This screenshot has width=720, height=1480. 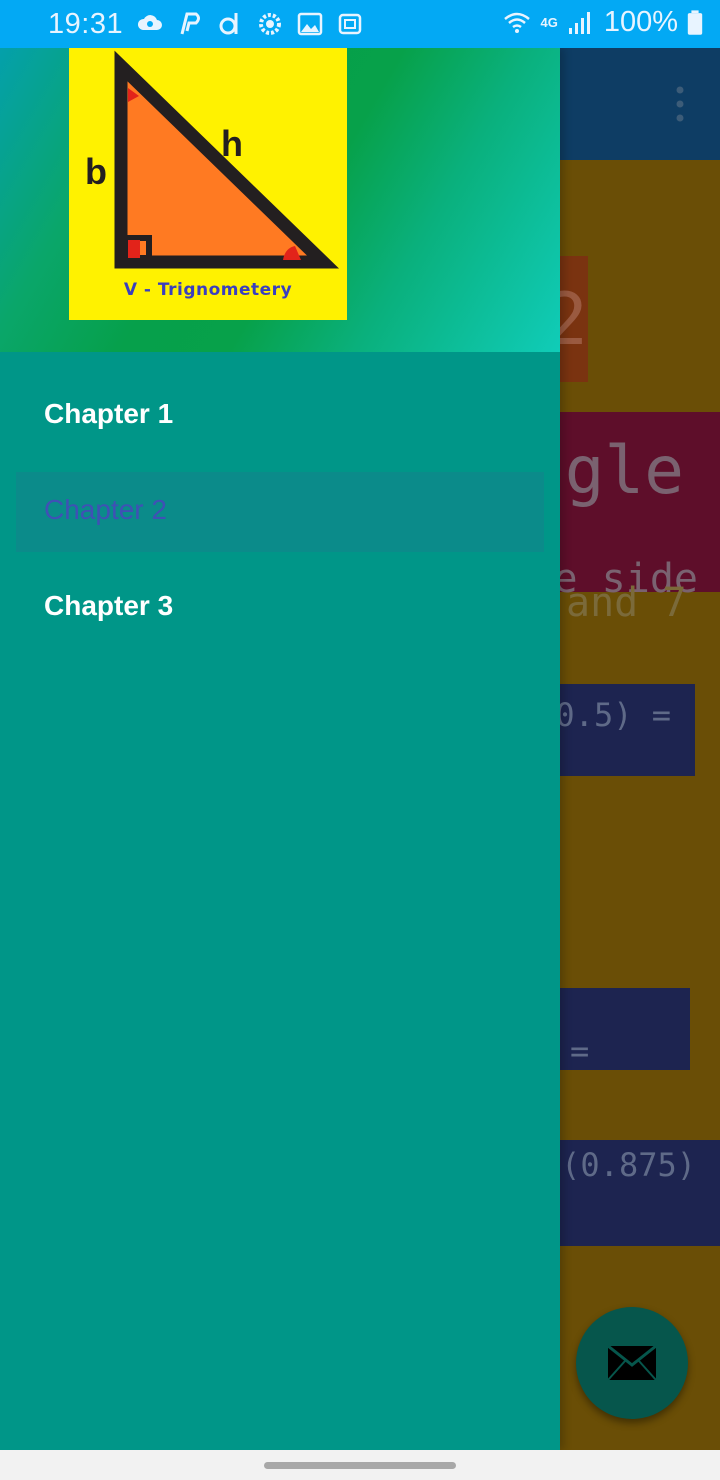 I want to click on cloud-sync-icon, so click(x=149, y=22).